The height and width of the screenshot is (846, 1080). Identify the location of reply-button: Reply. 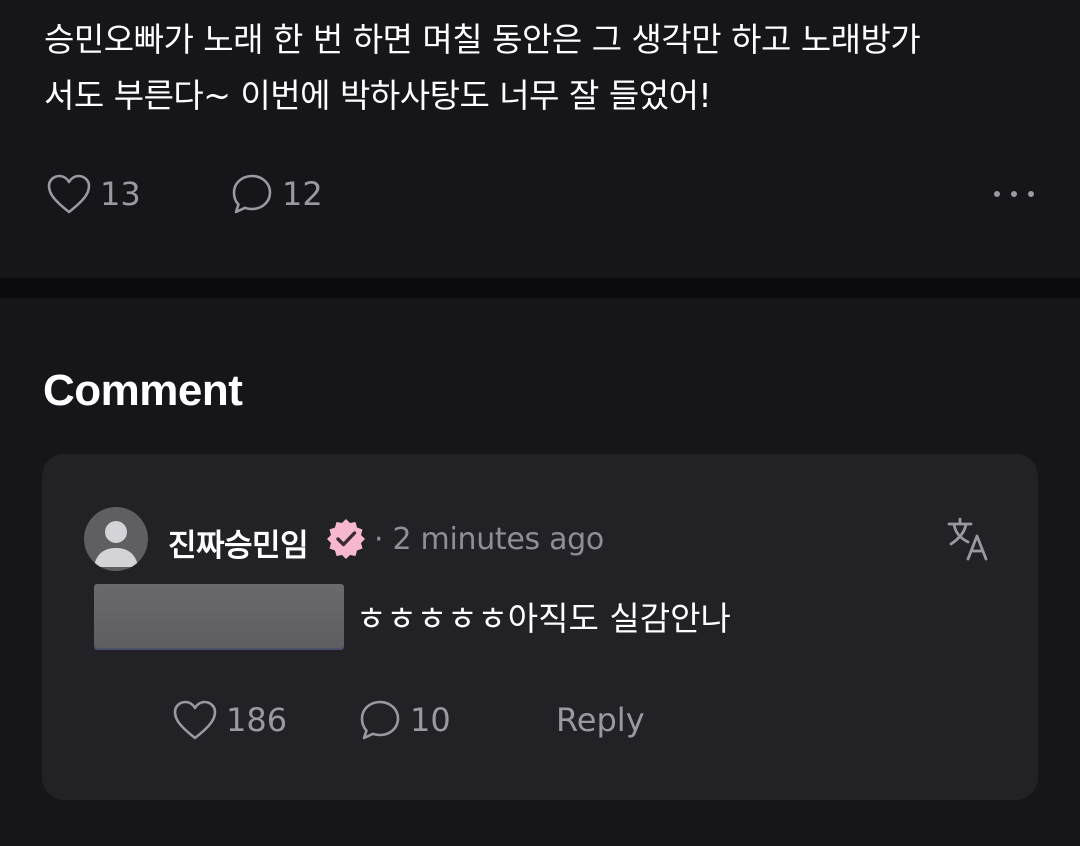
(600, 720).